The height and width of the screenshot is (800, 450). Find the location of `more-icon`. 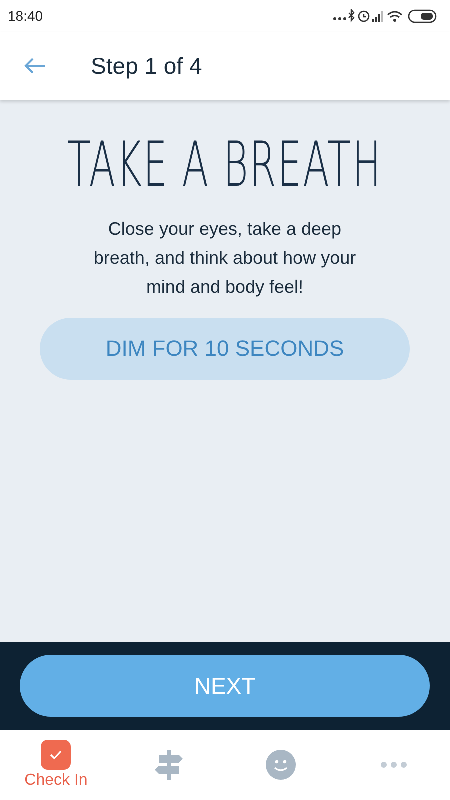

more-icon is located at coordinates (394, 765).